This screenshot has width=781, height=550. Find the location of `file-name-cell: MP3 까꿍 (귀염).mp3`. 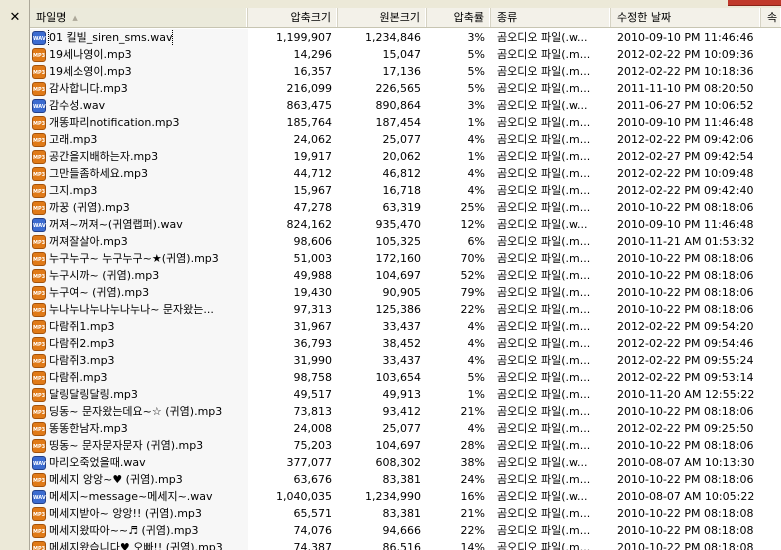

file-name-cell: MP3 까꿍 (귀염).mp3 is located at coordinates (139, 207).